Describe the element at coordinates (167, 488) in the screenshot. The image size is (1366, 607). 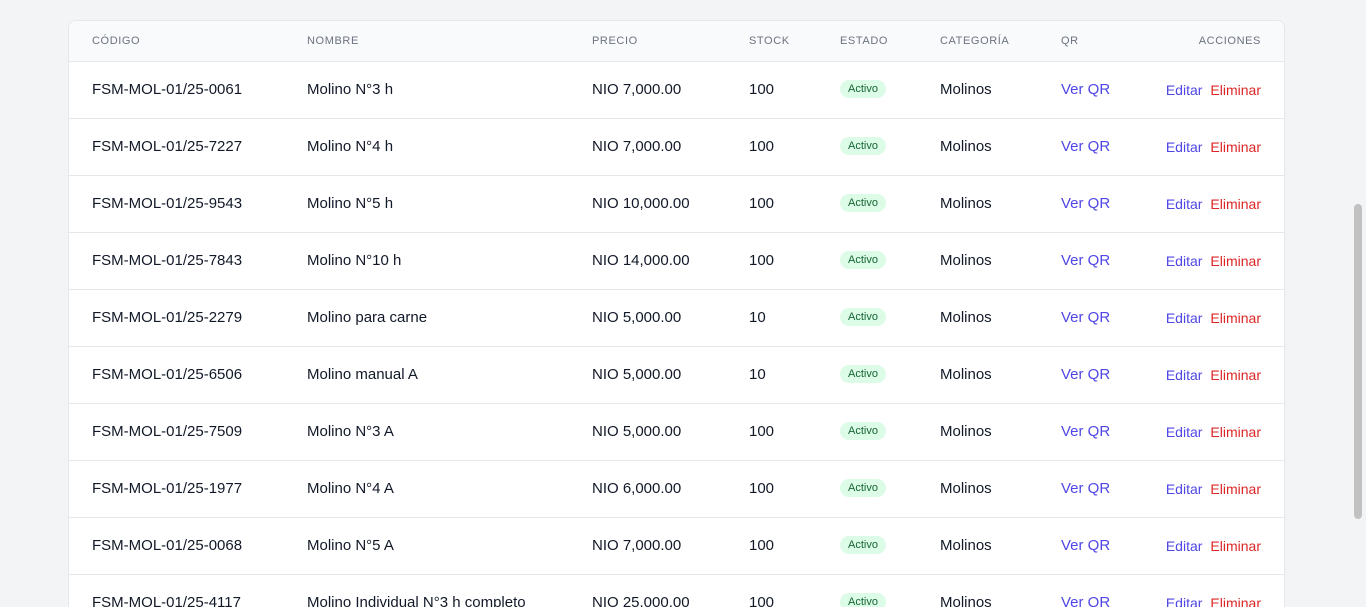
I see `product-code: FSM-MOL-01/25-1977` at that location.